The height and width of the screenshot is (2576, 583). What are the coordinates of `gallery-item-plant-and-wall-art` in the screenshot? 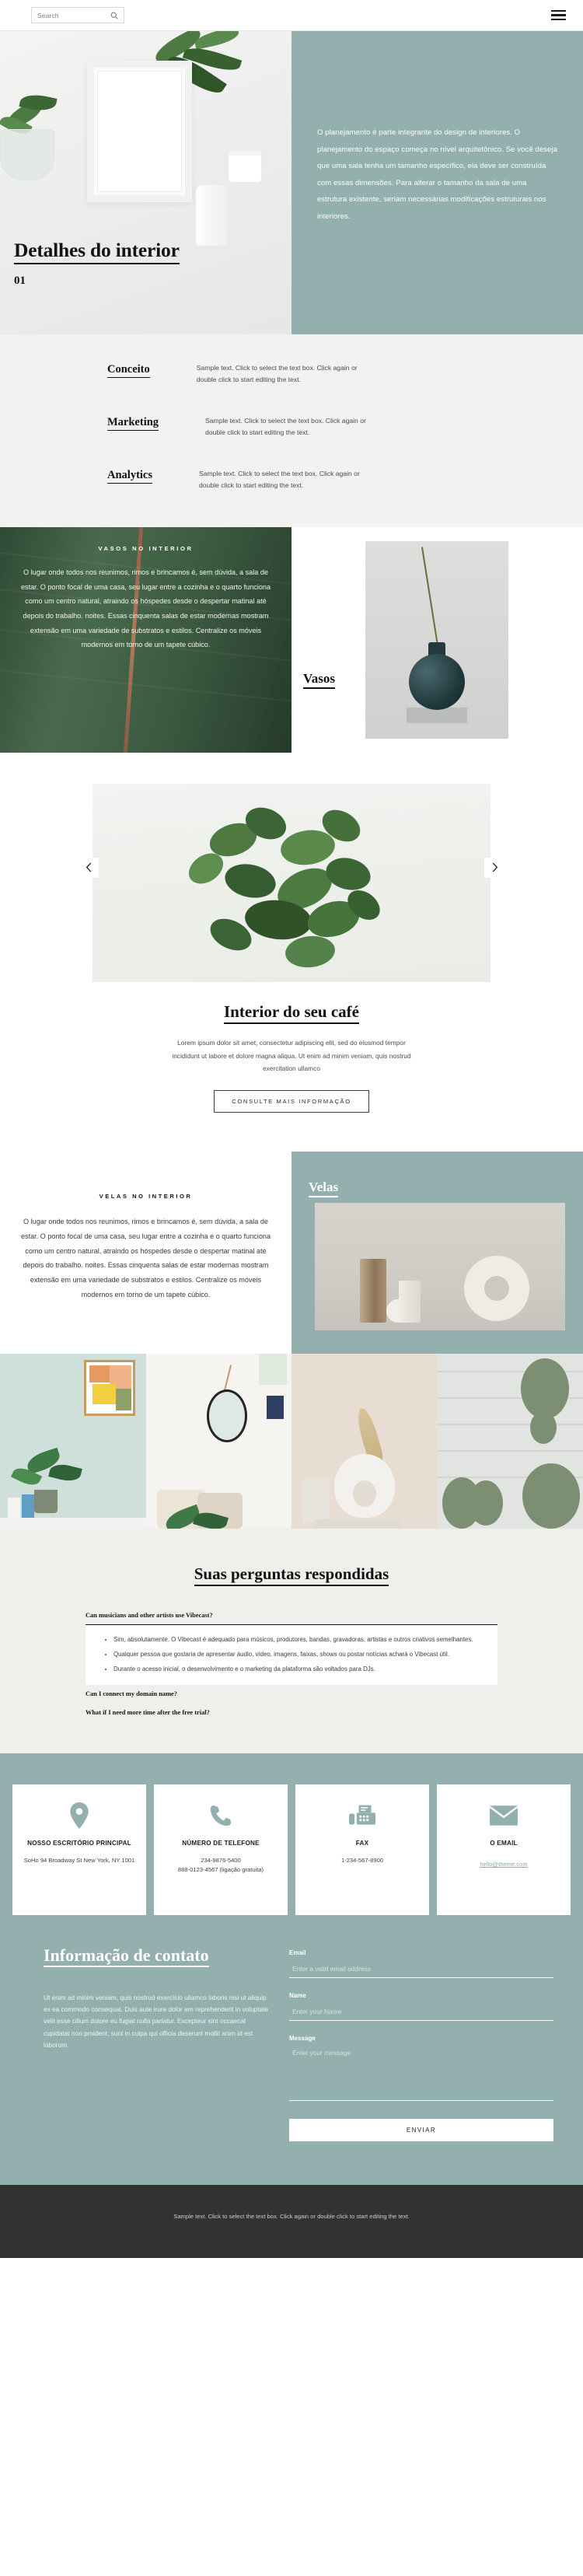 It's located at (73, 1441).